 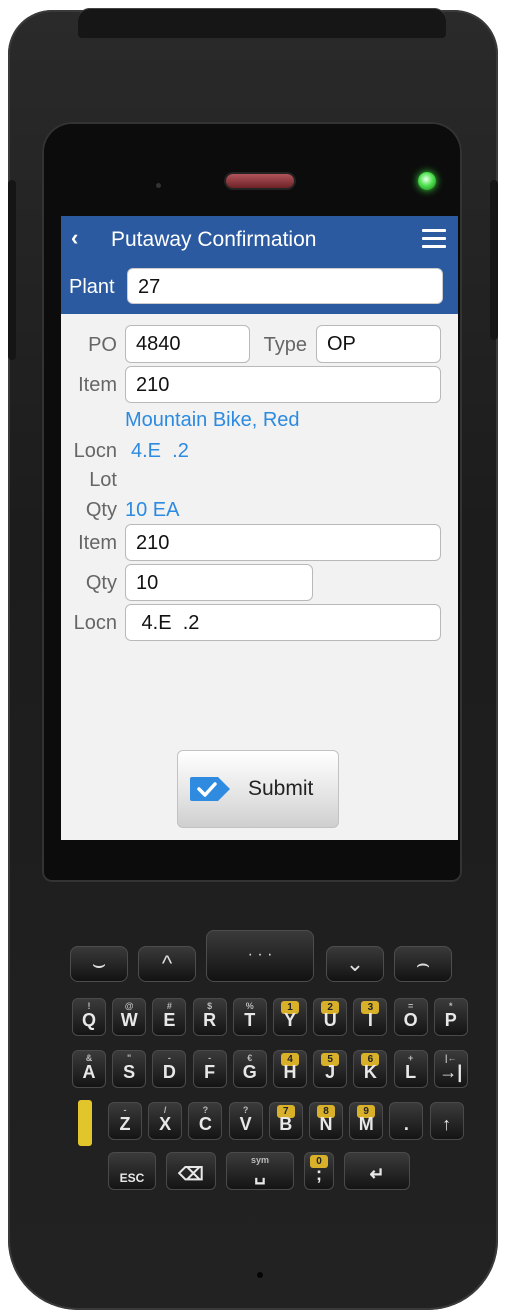 I want to click on key-n: 8N, so click(x=326, y=1121).